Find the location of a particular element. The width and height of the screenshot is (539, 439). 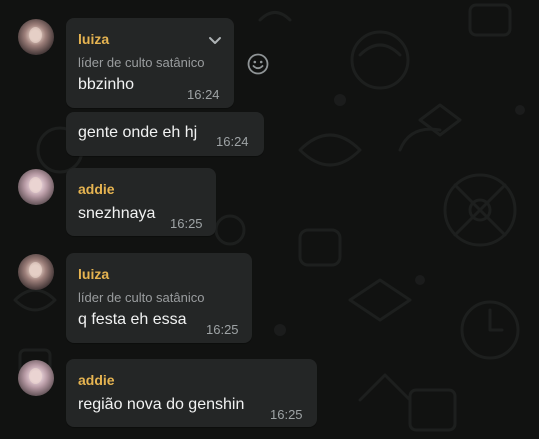

message-time: 16:25 is located at coordinates (286, 414).